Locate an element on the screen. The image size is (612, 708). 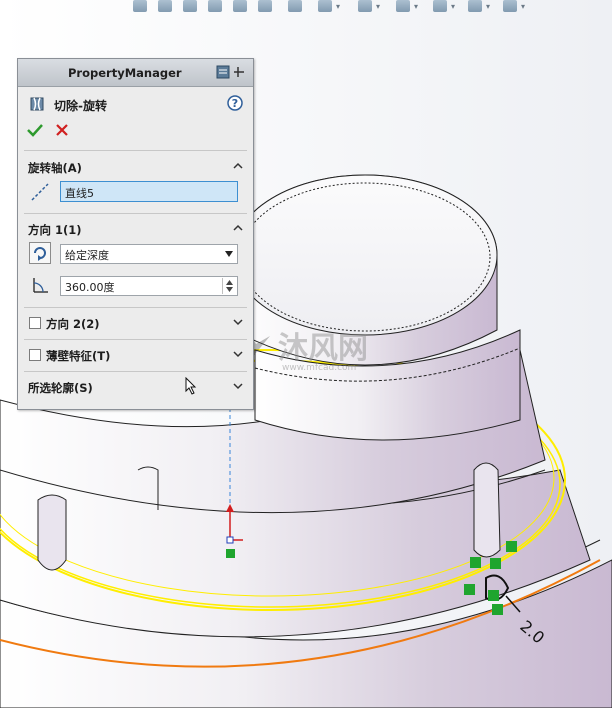
angle-icon is located at coordinates (40, 285).